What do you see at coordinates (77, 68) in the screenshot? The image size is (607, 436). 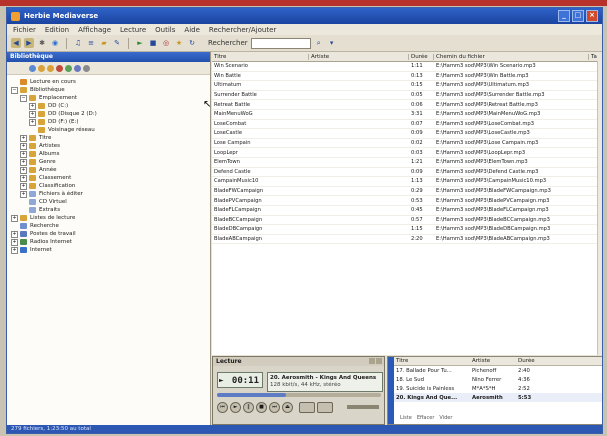 I see `view-icon` at bounding box center [77, 68].